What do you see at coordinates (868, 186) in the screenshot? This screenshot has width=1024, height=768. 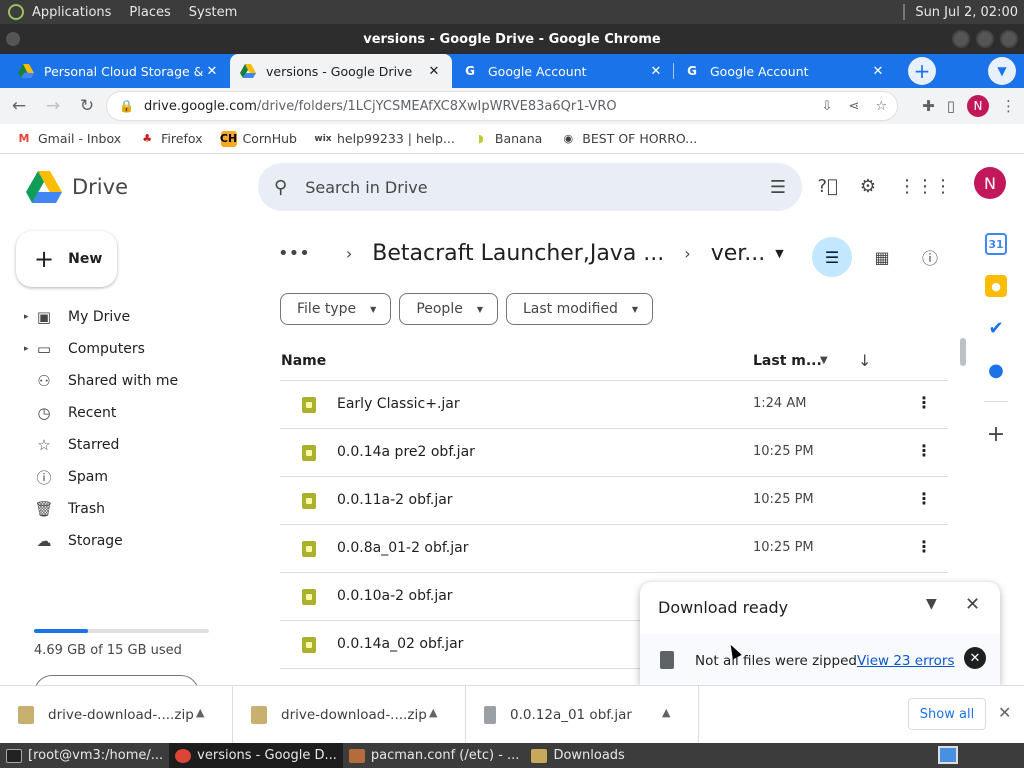 I see `settings-gear-icon: ⚙` at bounding box center [868, 186].